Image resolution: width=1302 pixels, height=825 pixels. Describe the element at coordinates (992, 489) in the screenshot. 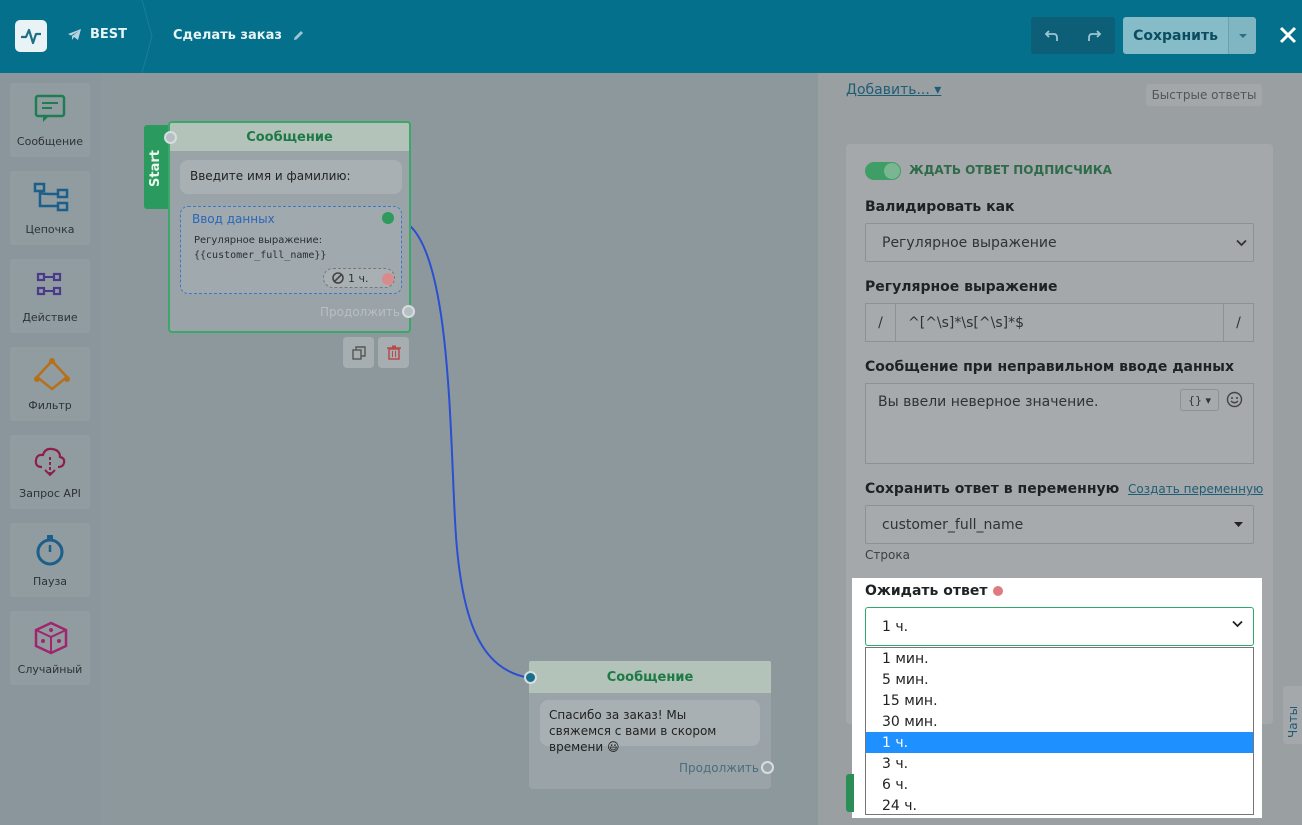

I see `save-var-label: Сохранить ответ в переменную` at that location.